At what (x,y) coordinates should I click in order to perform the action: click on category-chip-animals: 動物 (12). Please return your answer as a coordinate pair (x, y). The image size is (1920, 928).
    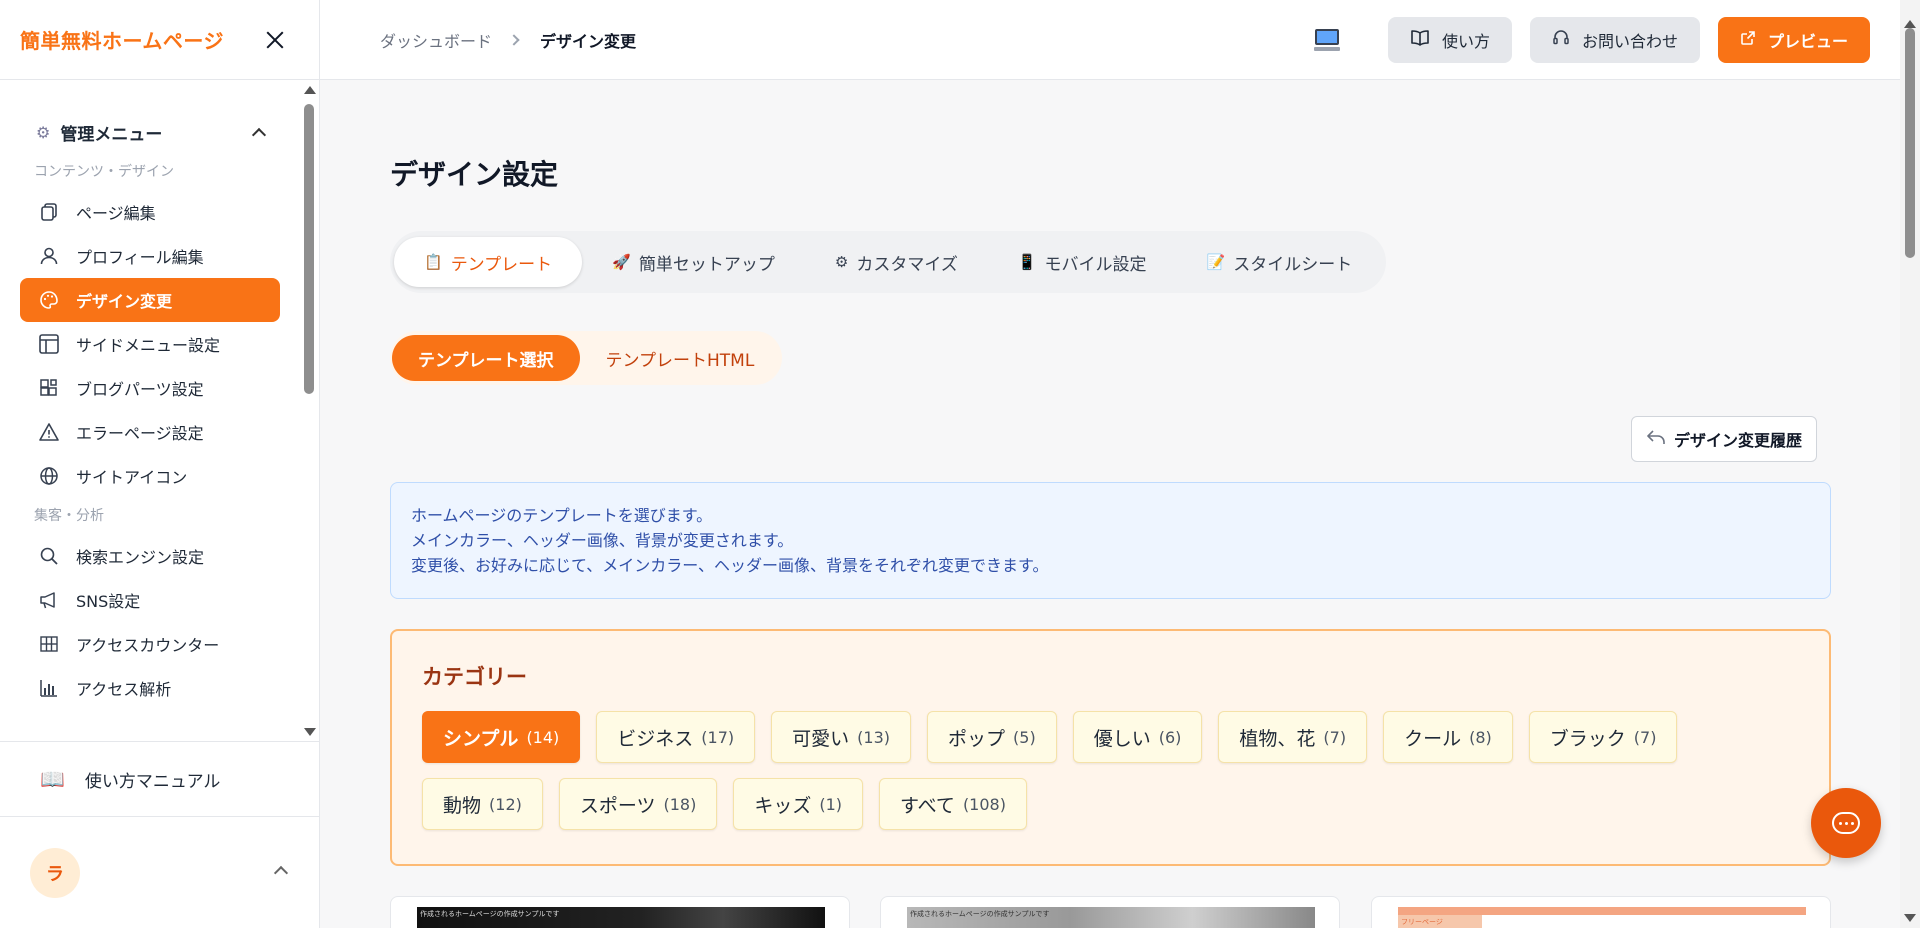
    Looking at the image, I should click on (482, 804).